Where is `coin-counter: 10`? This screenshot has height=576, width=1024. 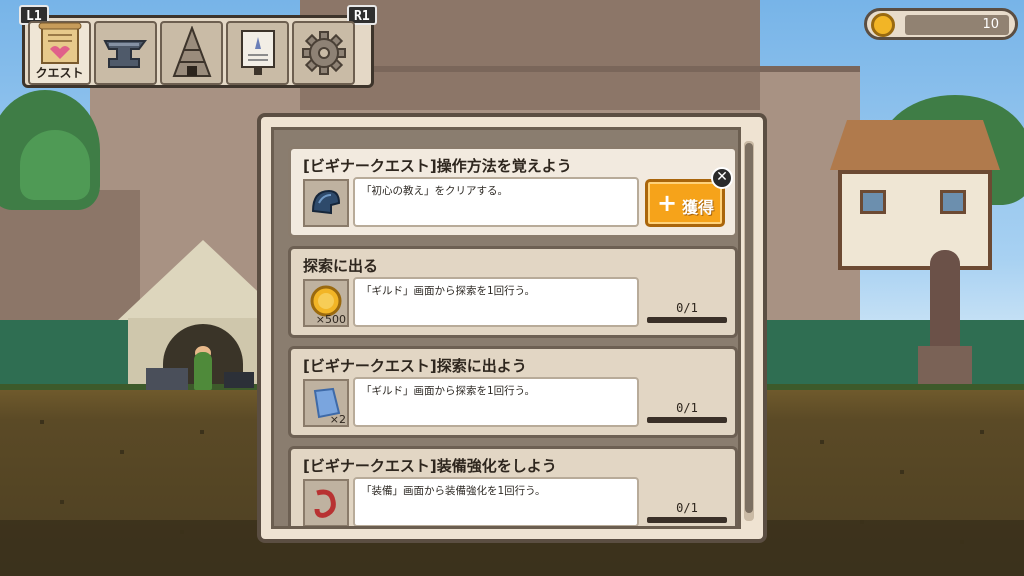 coin-counter: 10 is located at coordinates (941, 24).